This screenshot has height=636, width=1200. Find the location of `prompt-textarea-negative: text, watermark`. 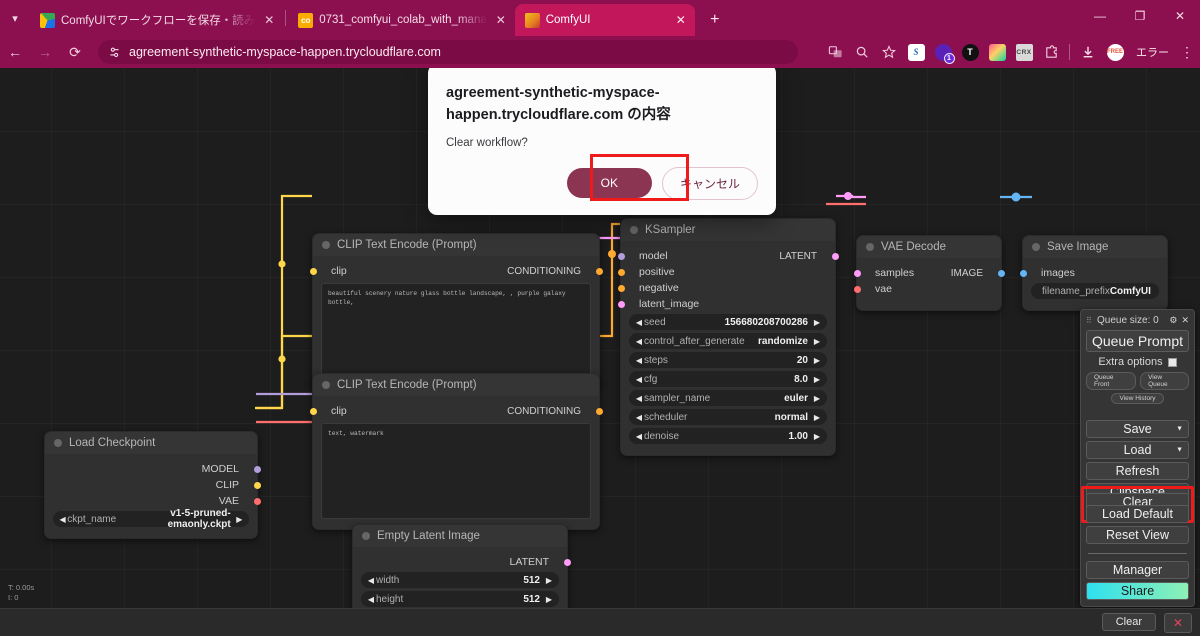

prompt-textarea-negative: text, watermark is located at coordinates (456, 471).